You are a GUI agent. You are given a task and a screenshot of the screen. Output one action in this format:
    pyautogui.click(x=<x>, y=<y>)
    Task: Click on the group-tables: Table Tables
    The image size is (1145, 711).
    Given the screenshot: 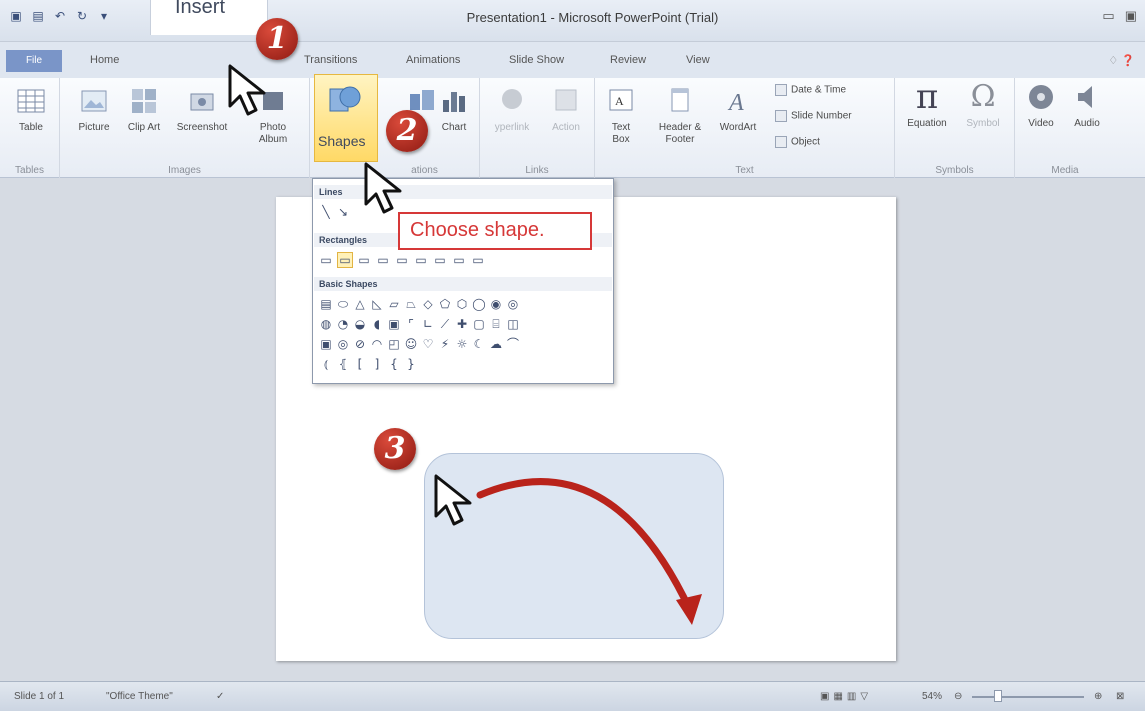 What is the action you would take?
    pyautogui.click(x=30, y=128)
    